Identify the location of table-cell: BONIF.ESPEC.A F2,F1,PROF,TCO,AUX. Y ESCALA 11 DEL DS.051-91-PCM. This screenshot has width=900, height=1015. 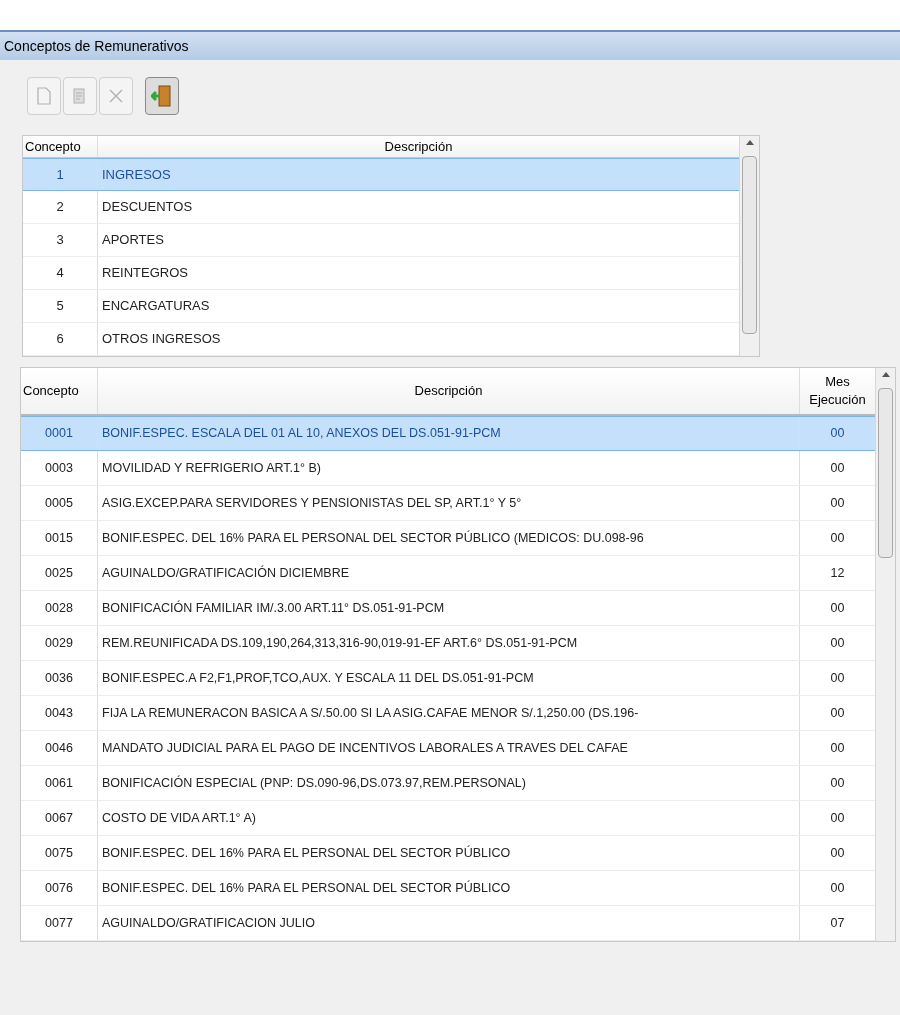
(449, 678).